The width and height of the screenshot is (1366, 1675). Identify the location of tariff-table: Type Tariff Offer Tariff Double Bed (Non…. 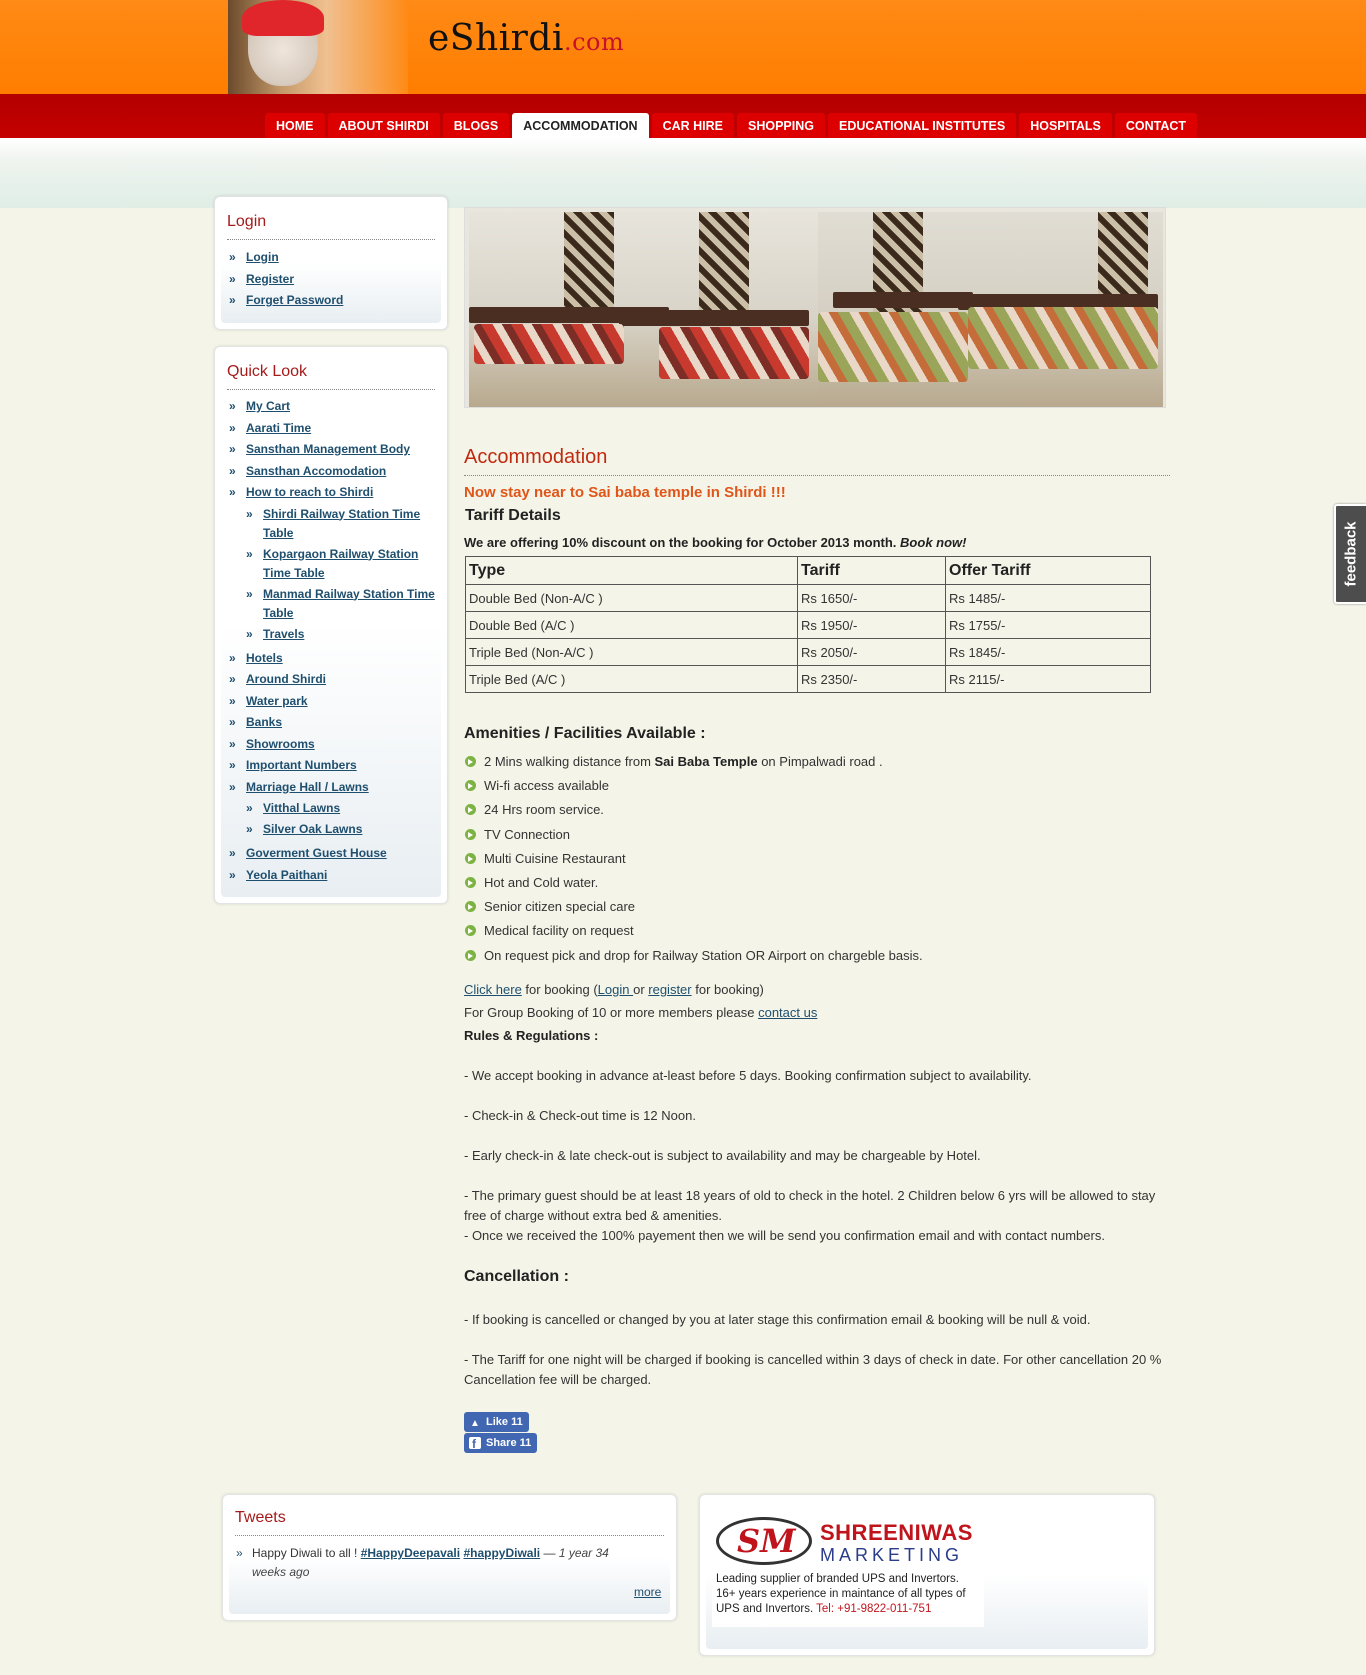
(808, 624).